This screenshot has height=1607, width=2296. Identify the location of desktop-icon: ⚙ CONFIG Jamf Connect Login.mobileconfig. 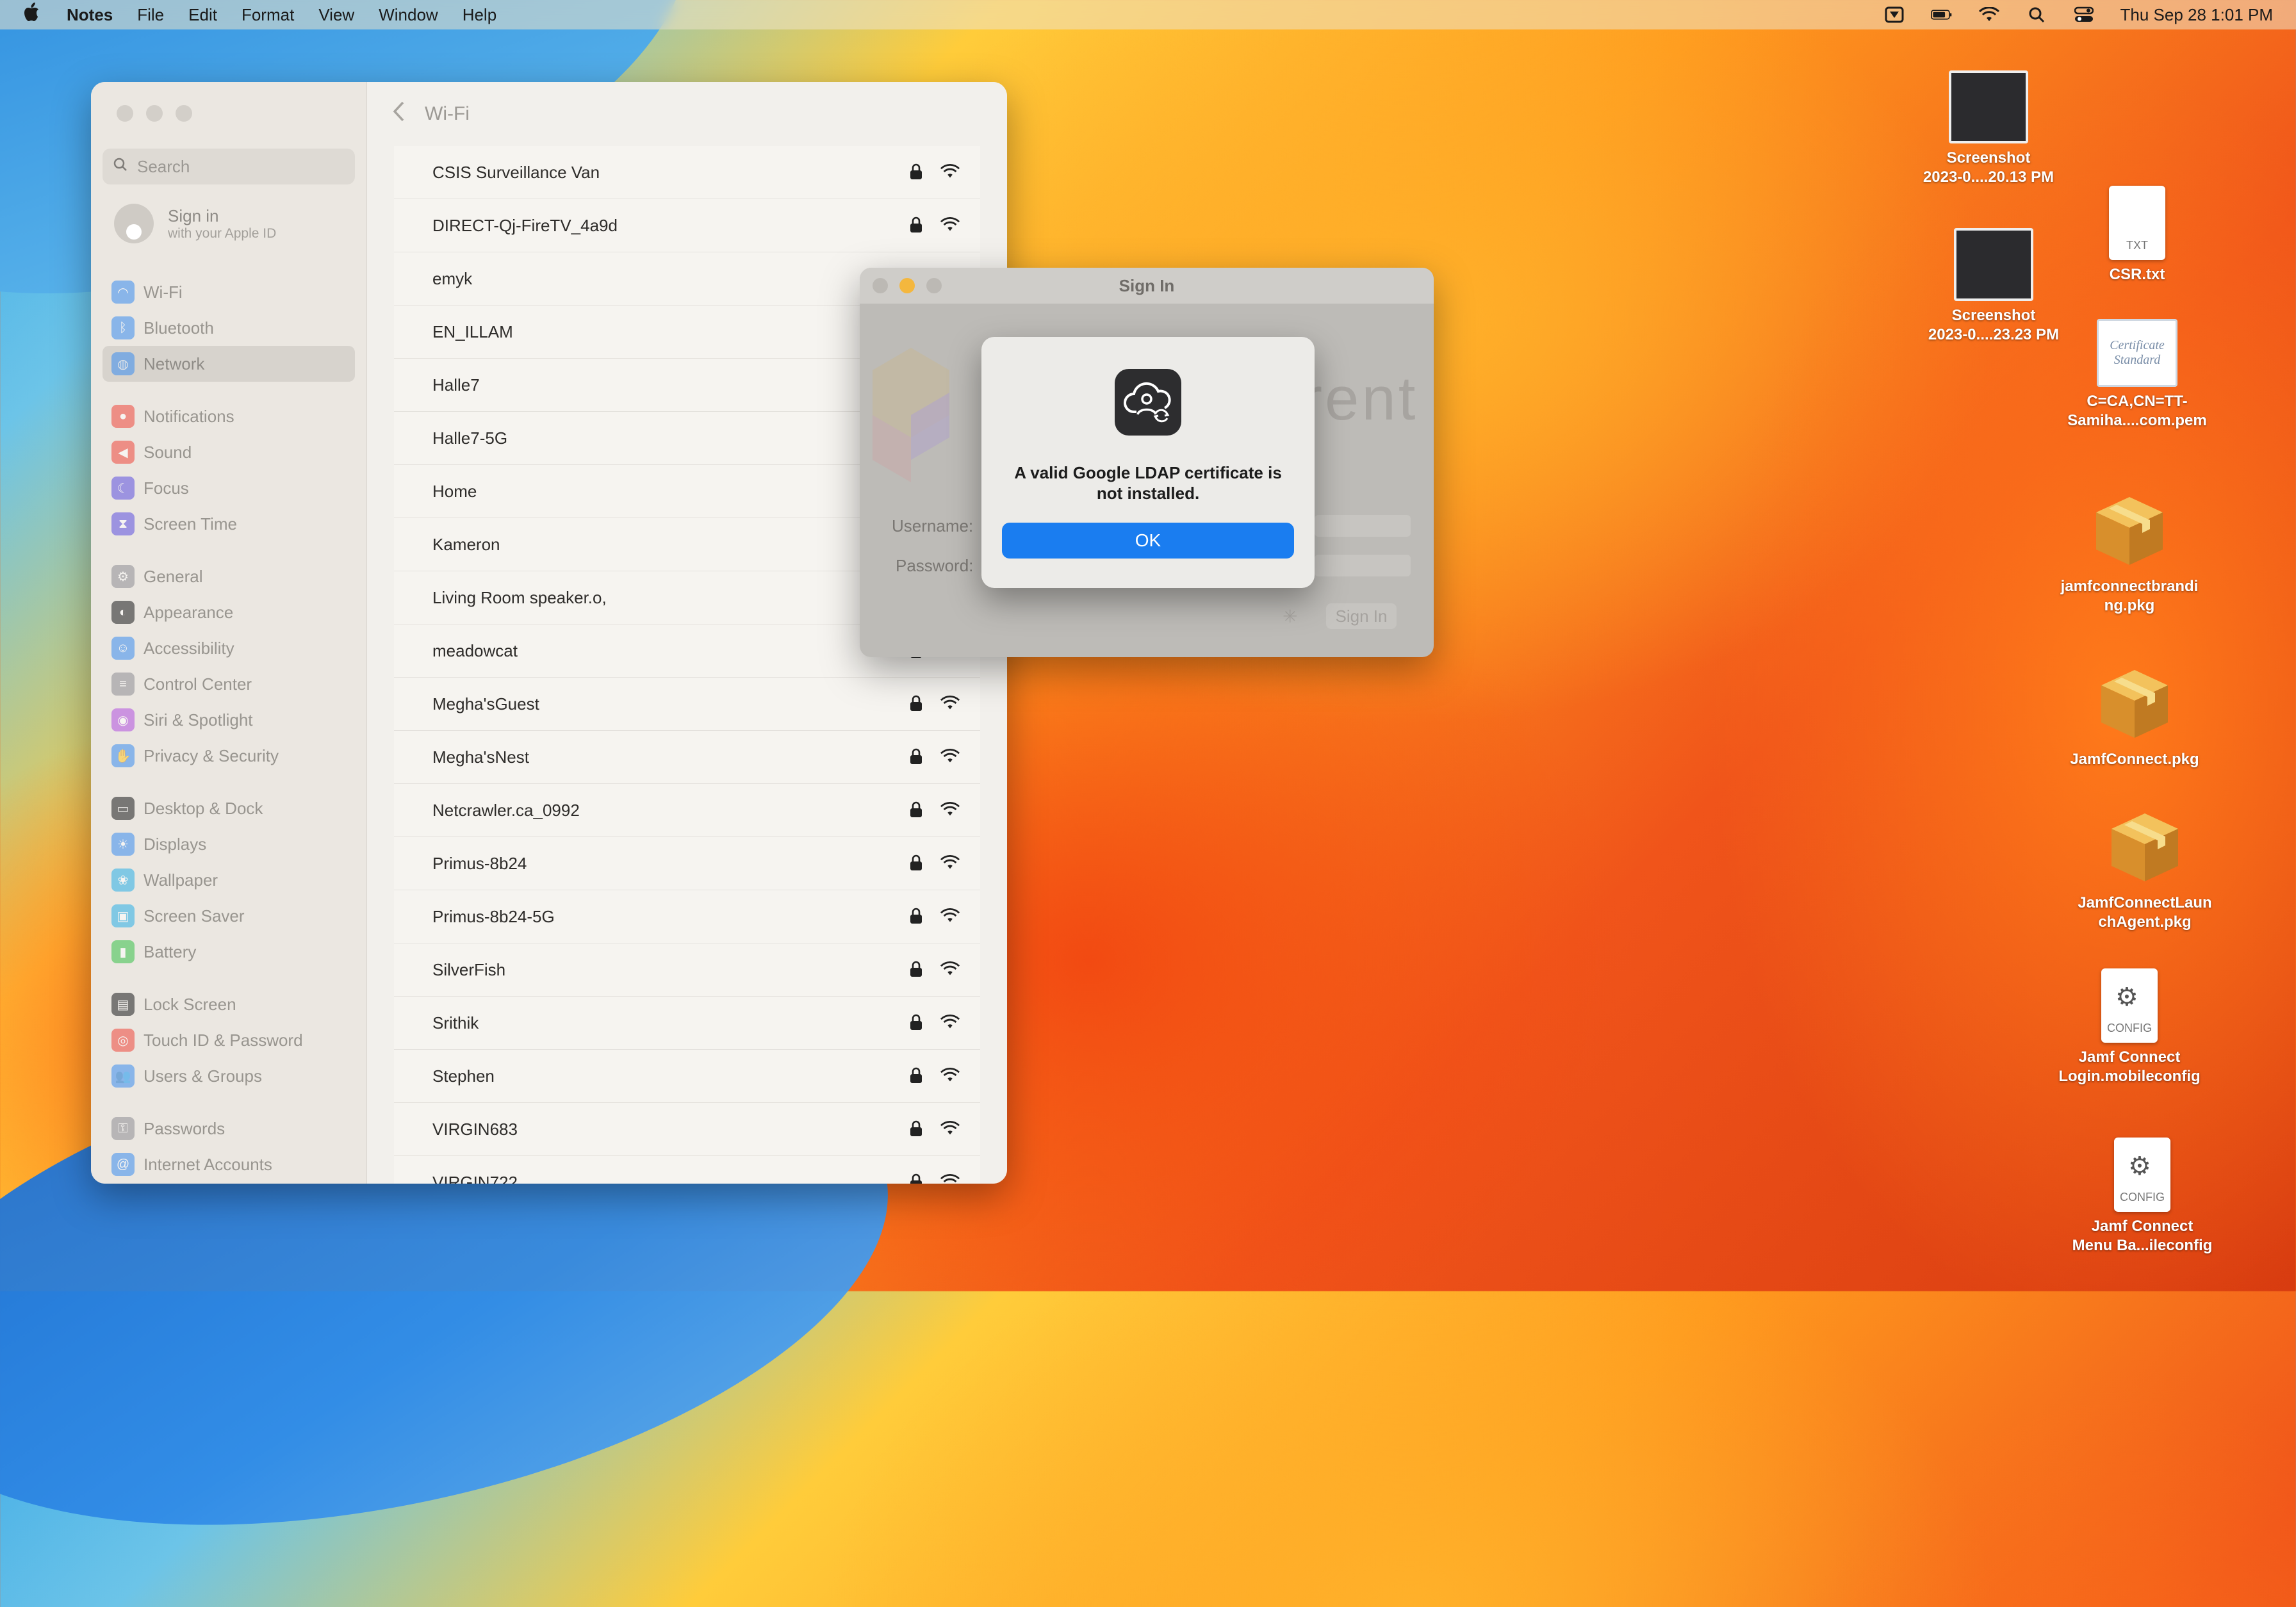
(2129, 1027).